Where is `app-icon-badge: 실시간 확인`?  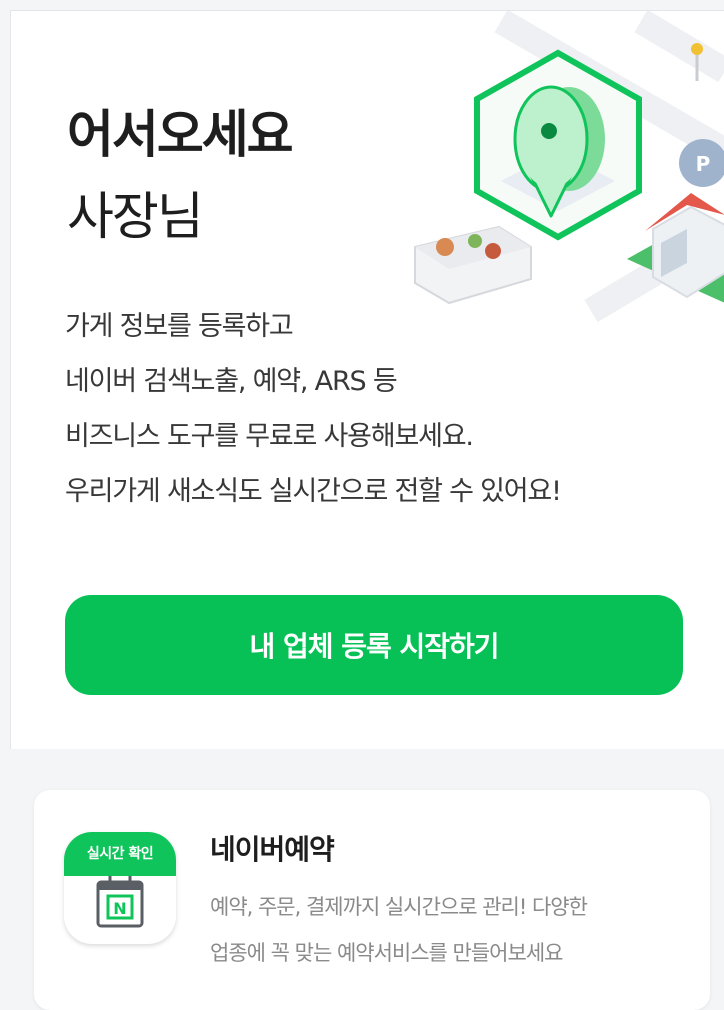
app-icon-badge: 실시간 확인 is located at coordinates (120, 854).